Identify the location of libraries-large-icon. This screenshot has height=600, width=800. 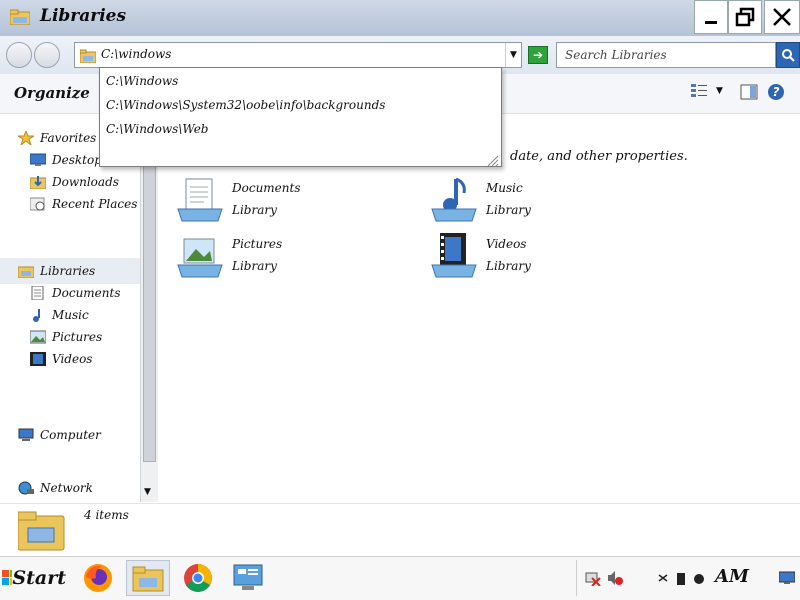
(41, 530).